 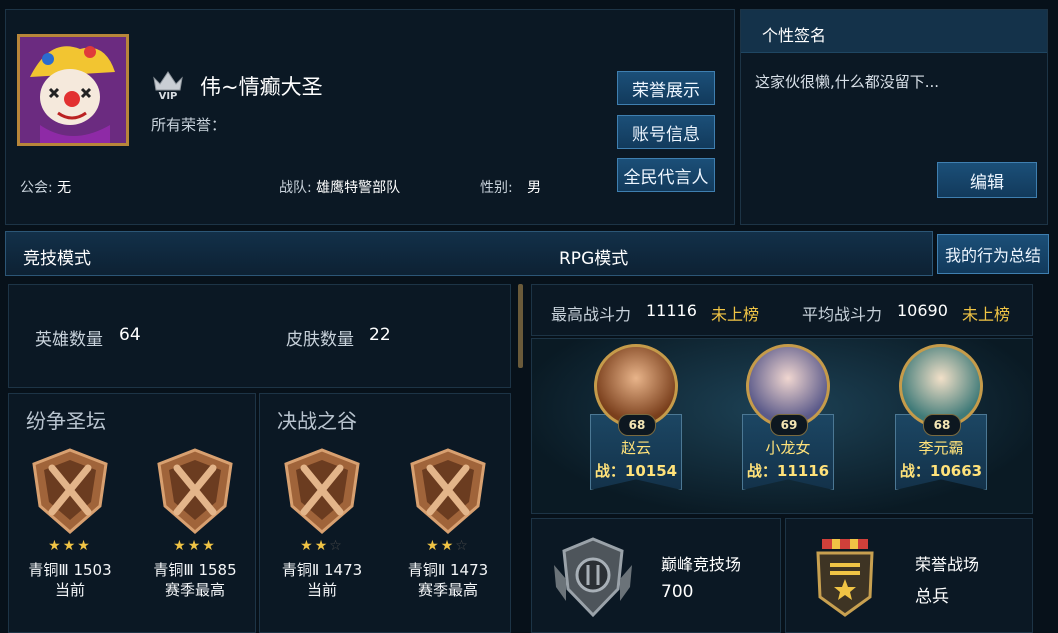 What do you see at coordinates (788, 448) in the screenshot?
I see `hero-name: 小龙女` at bounding box center [788, 448].